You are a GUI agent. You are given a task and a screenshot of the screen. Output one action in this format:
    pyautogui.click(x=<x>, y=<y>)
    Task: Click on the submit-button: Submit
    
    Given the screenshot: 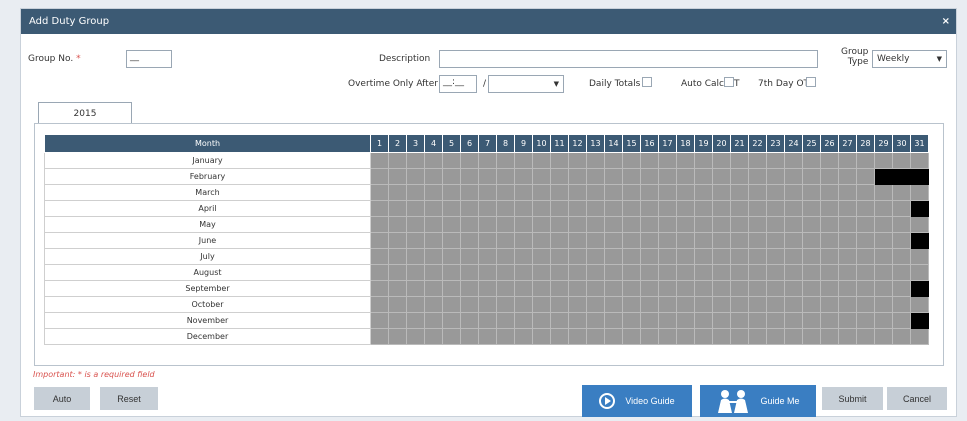 What is the action you would take?
    pyautogui.click(x=852, y=398)
    